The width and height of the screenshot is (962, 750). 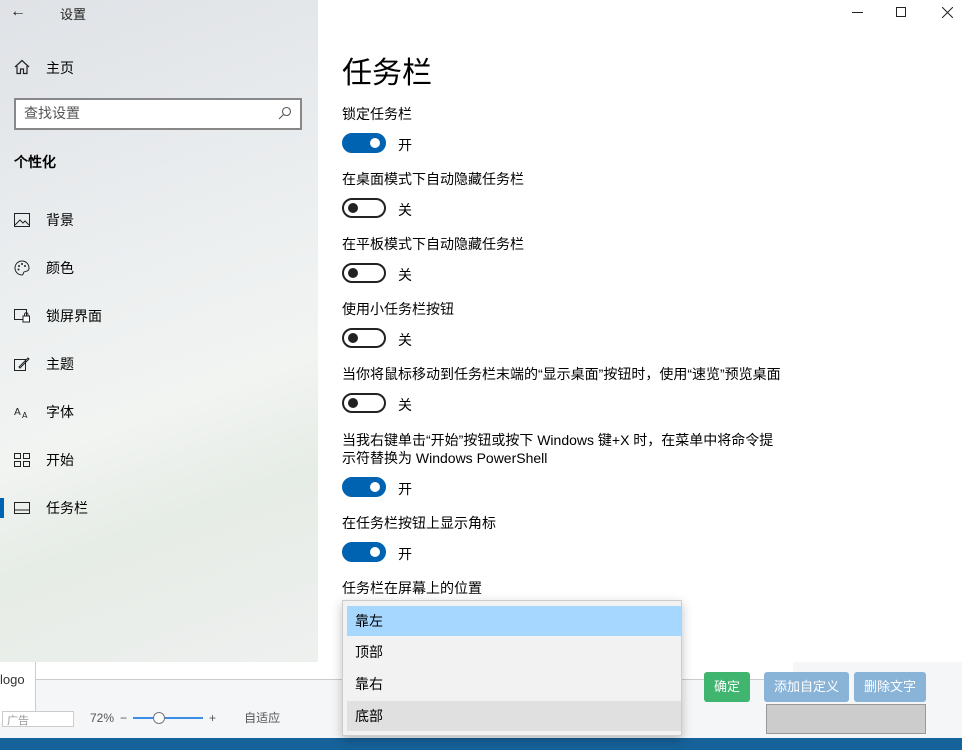 What do you see at coordinates (159, 316) in the screenshot?
I see `sidebar-item-lock-screen: 锁屏界面` at bounding box center [159, 316].